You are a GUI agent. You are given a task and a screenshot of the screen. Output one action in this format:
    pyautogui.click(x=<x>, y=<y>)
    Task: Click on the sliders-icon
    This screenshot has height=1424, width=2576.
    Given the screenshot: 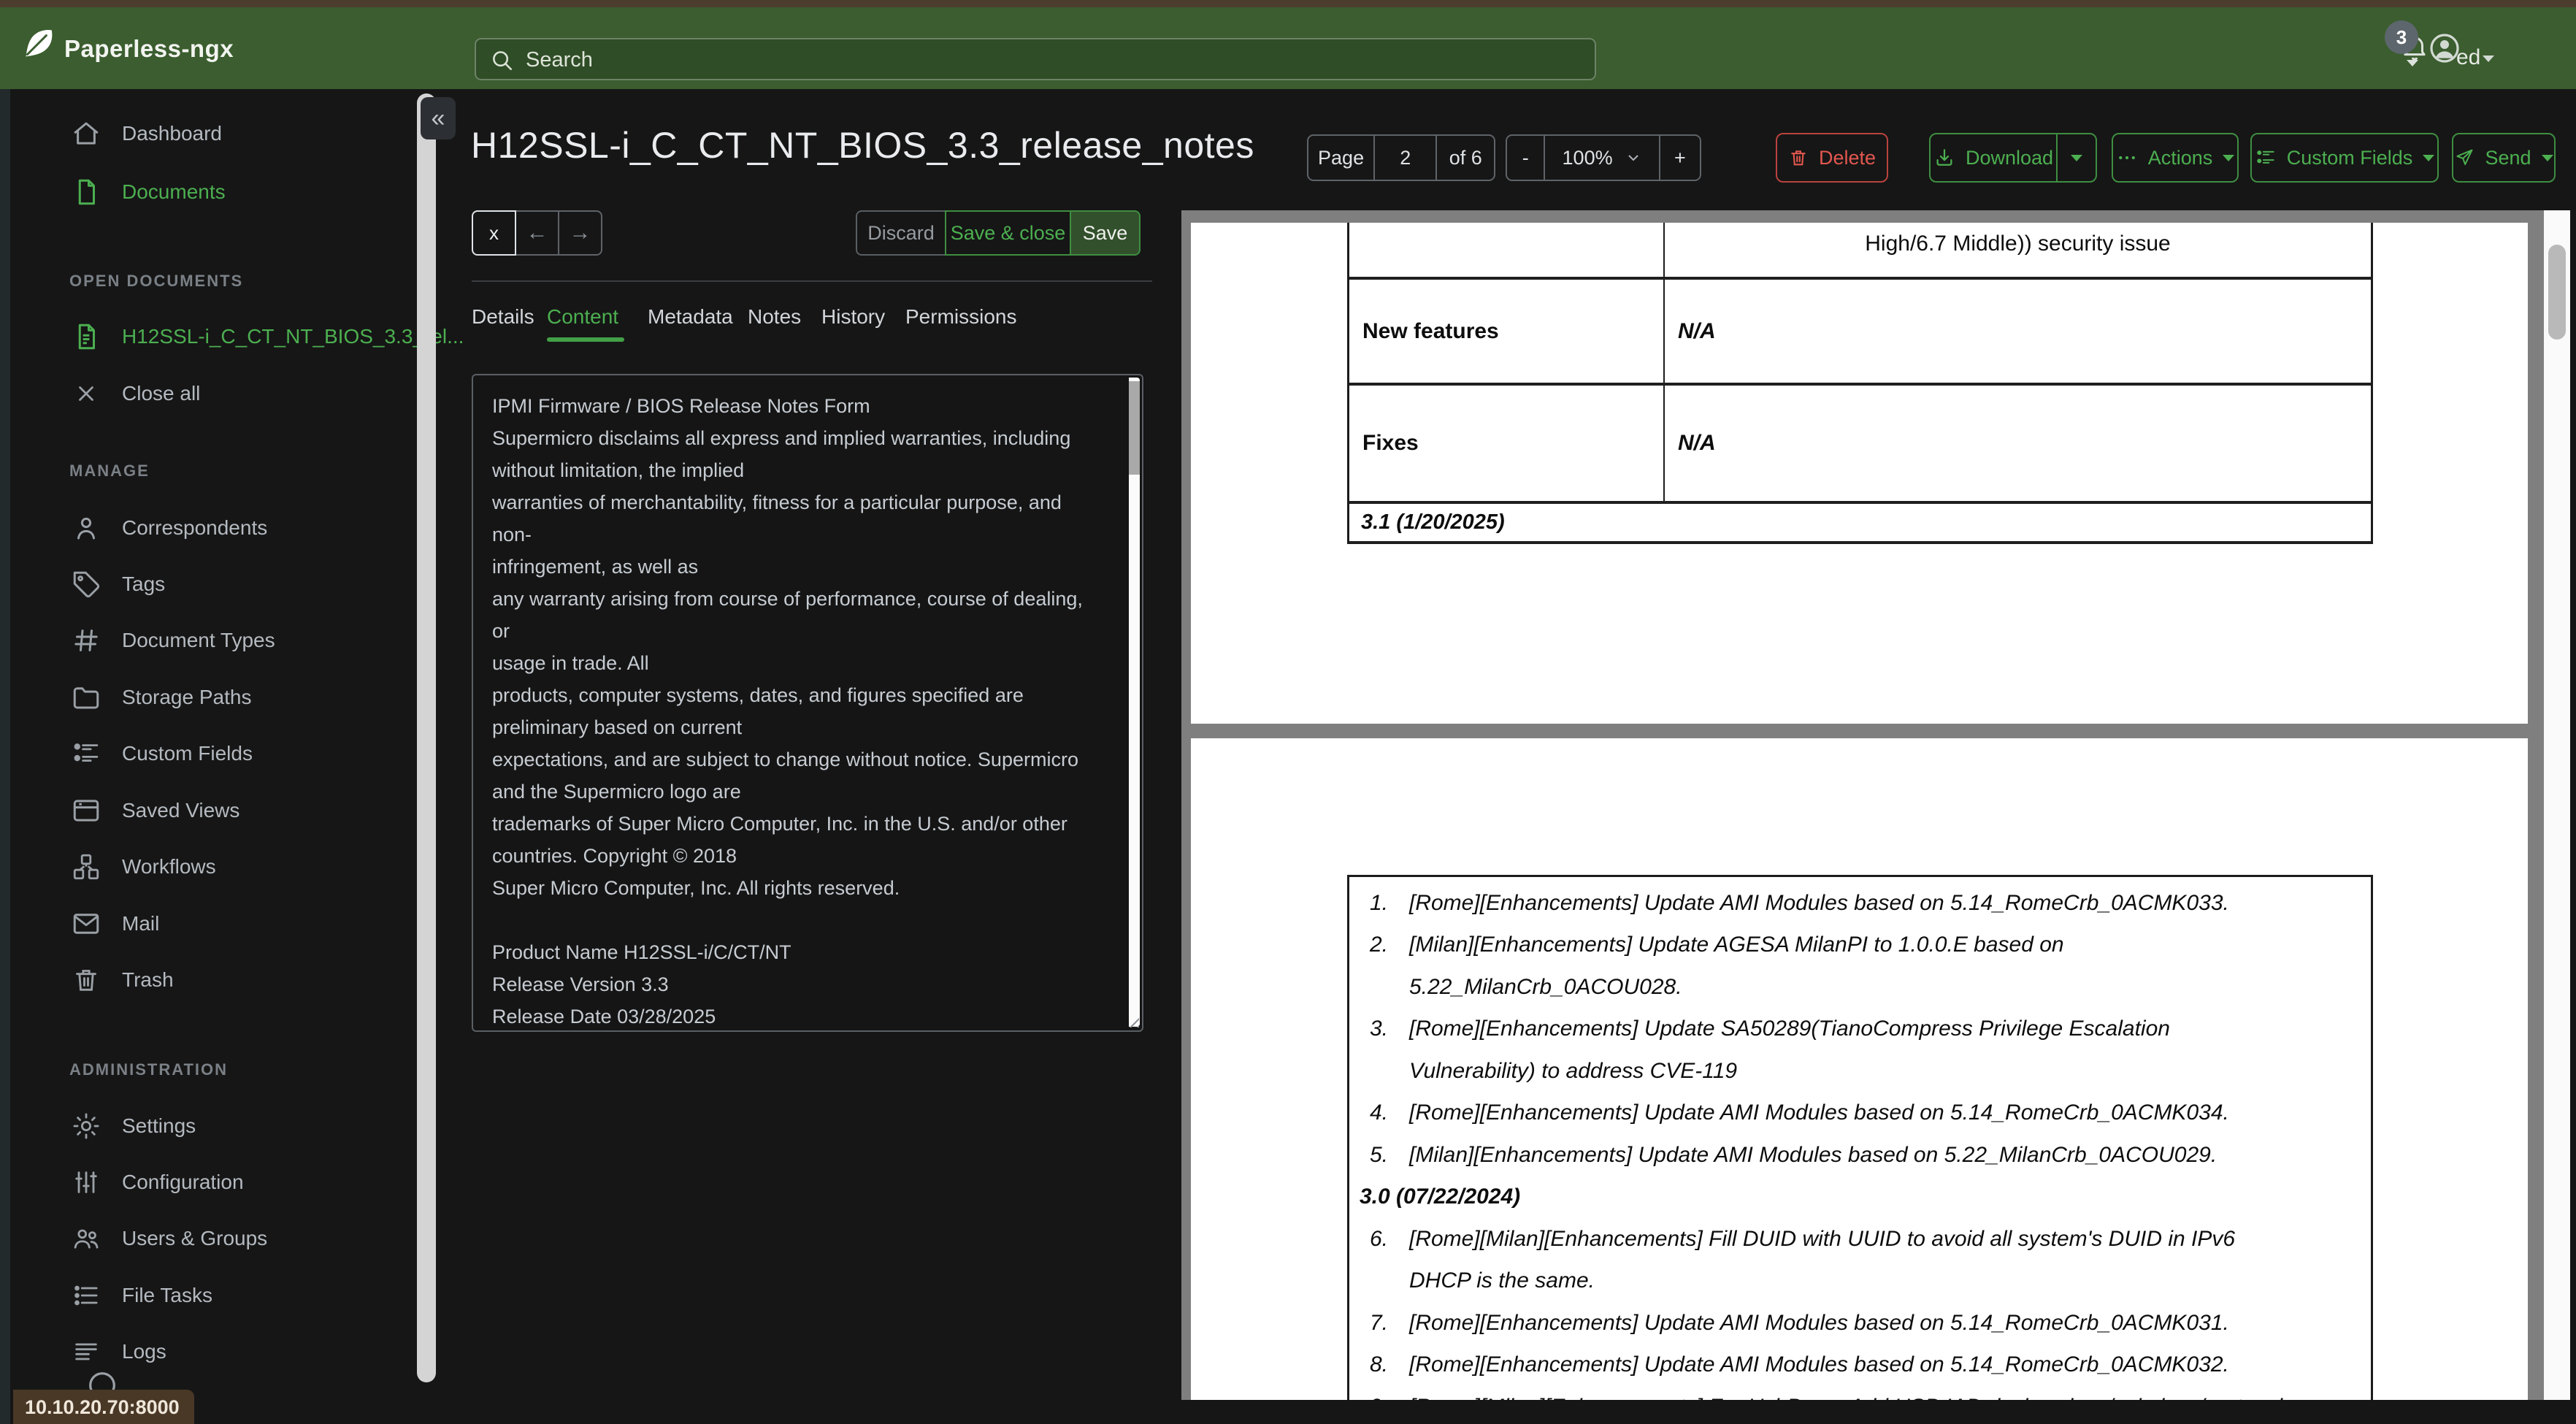 What is the action you would take?
    pyautogui.click(x=86, y=1182)
    